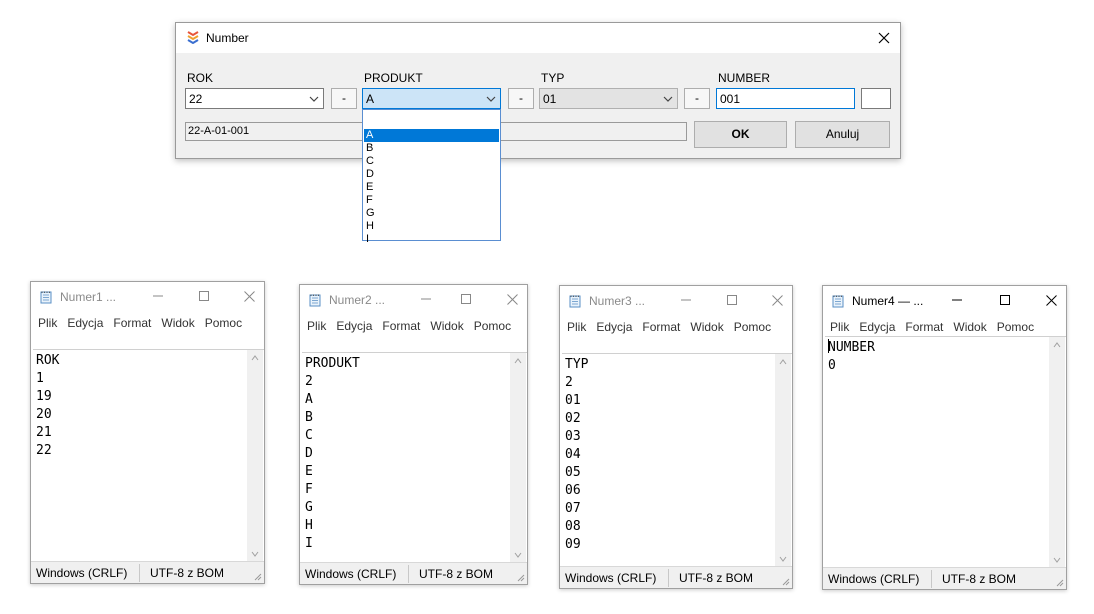  Describe the element at coordinates (573, 472) in the screenshot. I see `text-line: 05` at that location.